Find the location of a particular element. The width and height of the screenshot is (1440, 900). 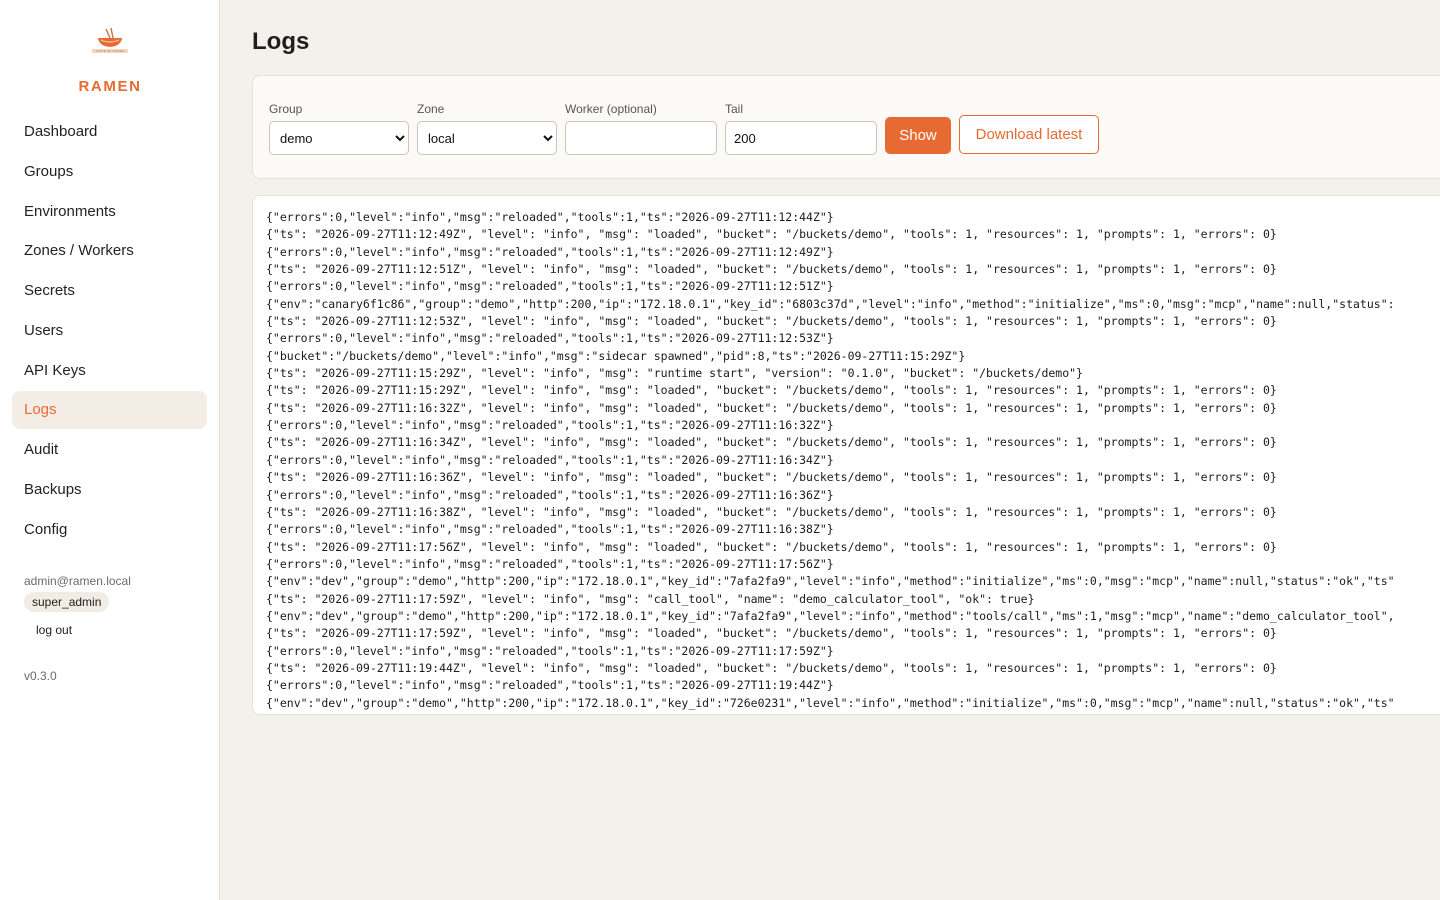

worker-input is located at coordinates (641, 138).